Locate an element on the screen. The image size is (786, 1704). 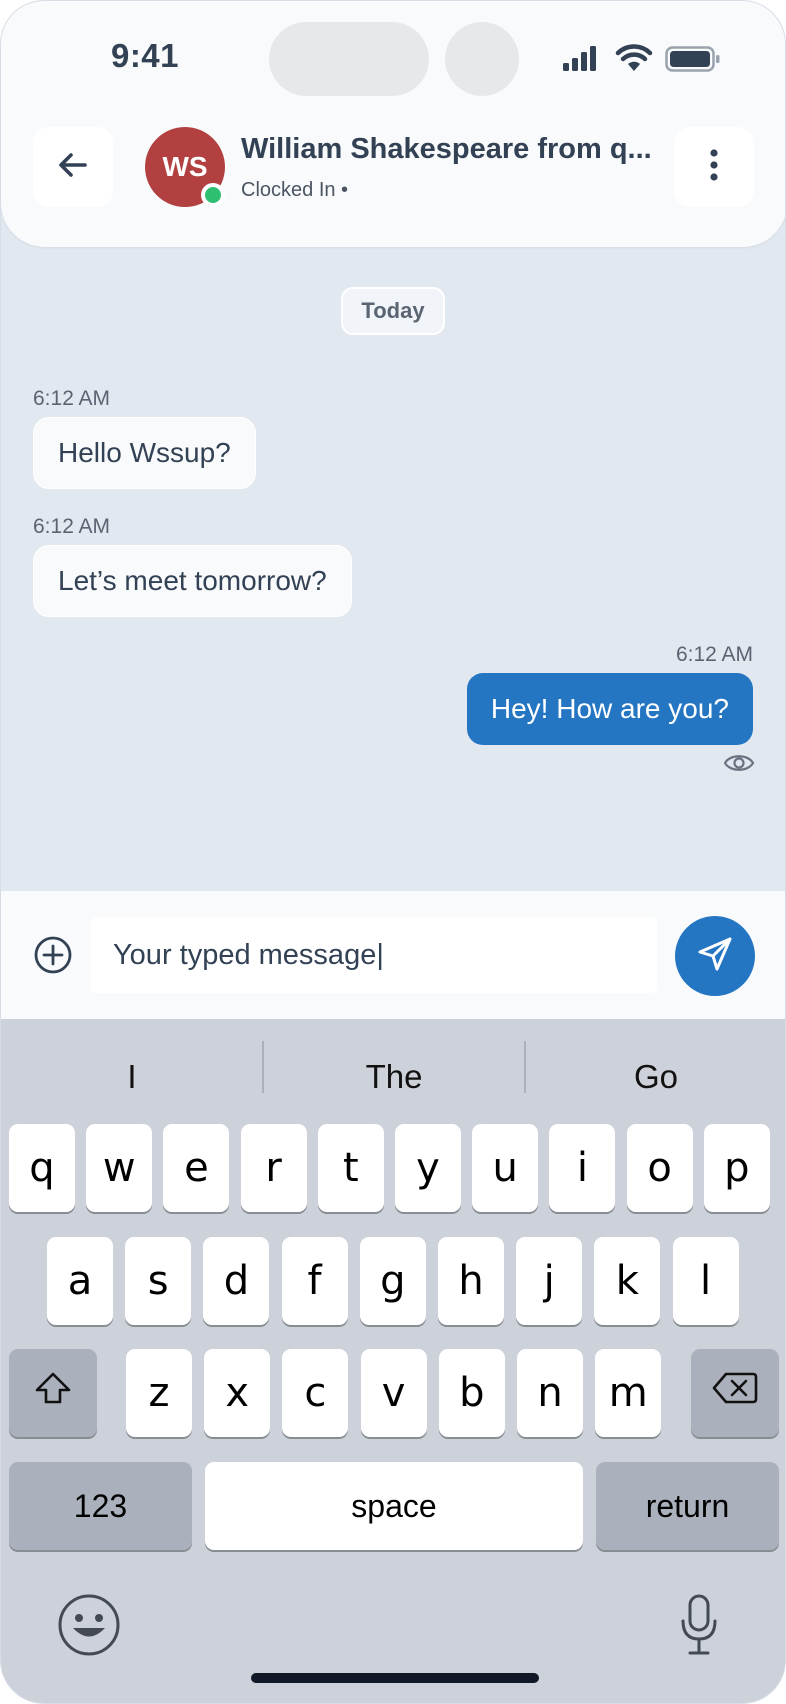
more-vertical-icon is located at coordinates (714, 167).